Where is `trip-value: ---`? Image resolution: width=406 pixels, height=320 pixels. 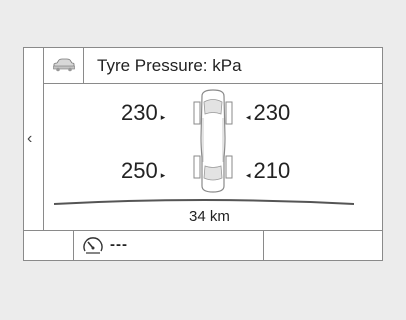 trip-value: --- is located at coordinates (119, 244).